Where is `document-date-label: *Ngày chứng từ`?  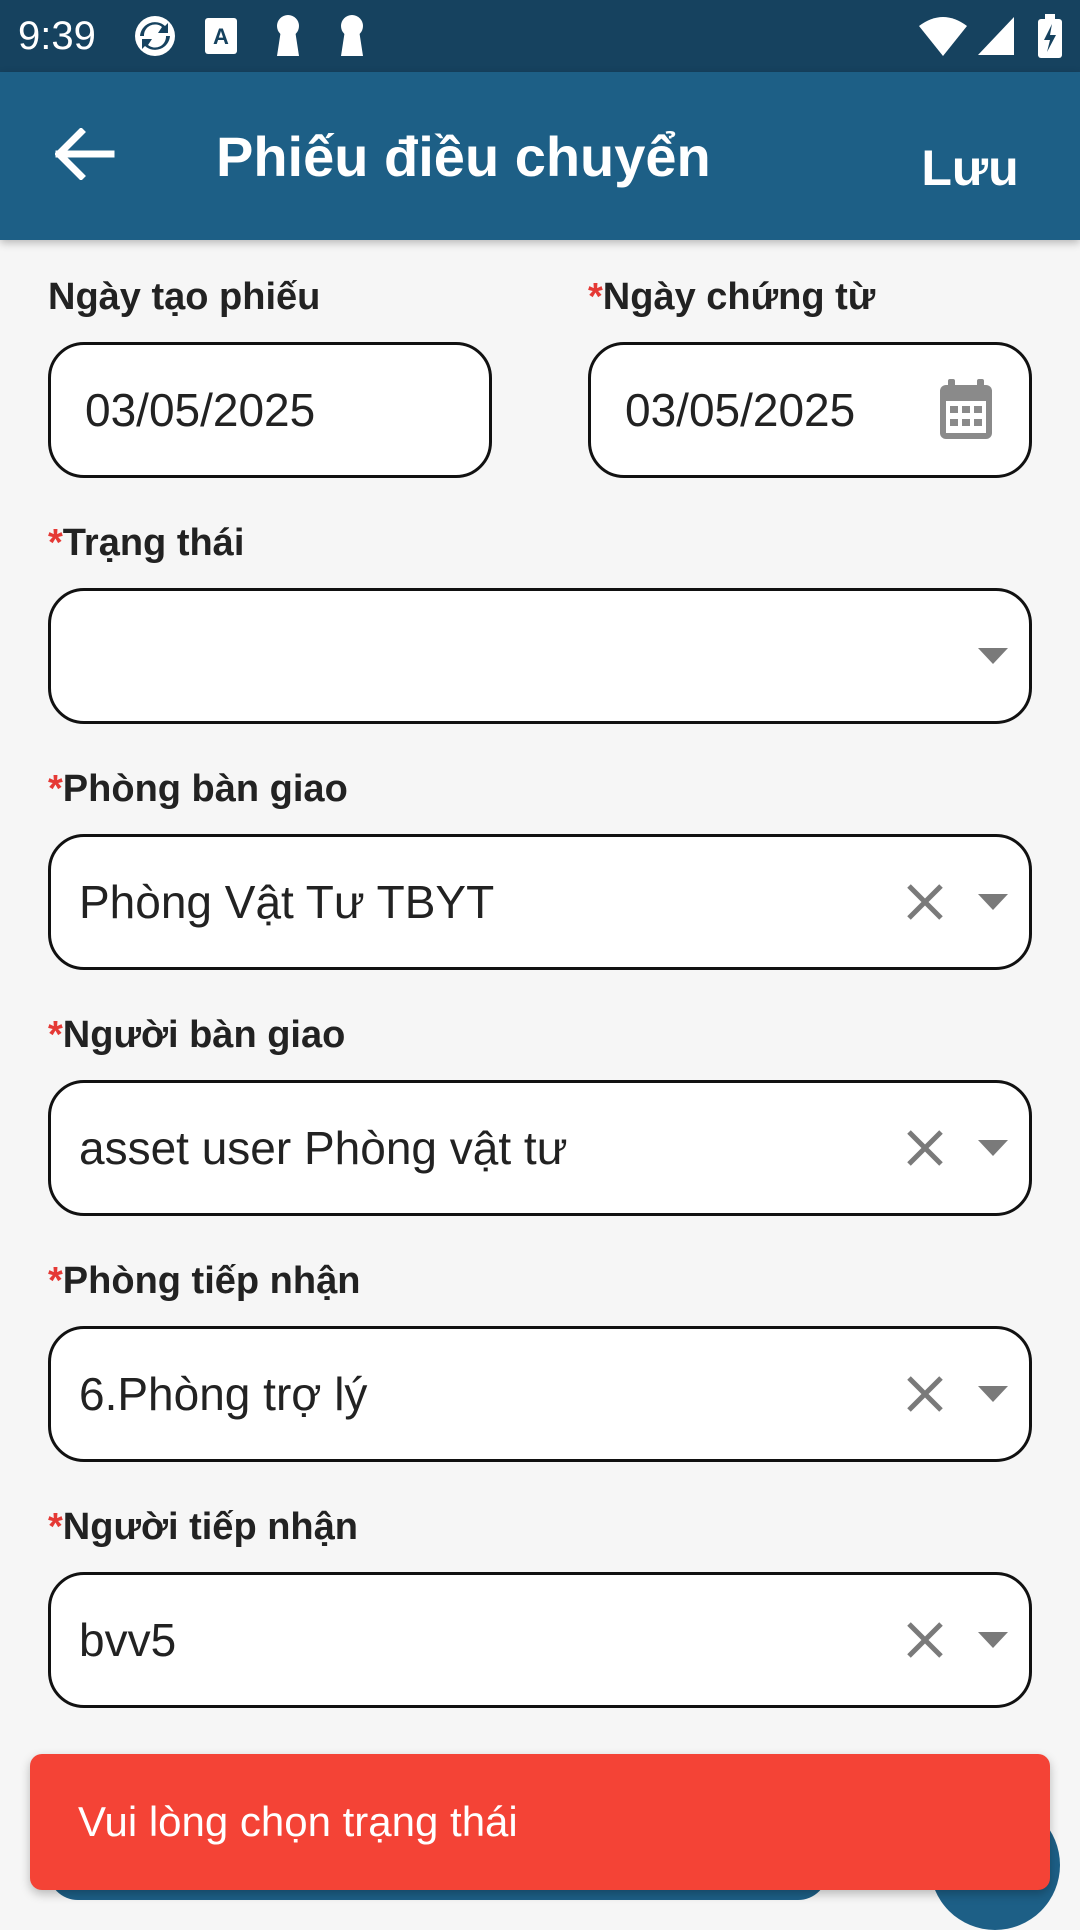
document-date-label: *Ngày chứng từ is located at coordinates (732, 297).